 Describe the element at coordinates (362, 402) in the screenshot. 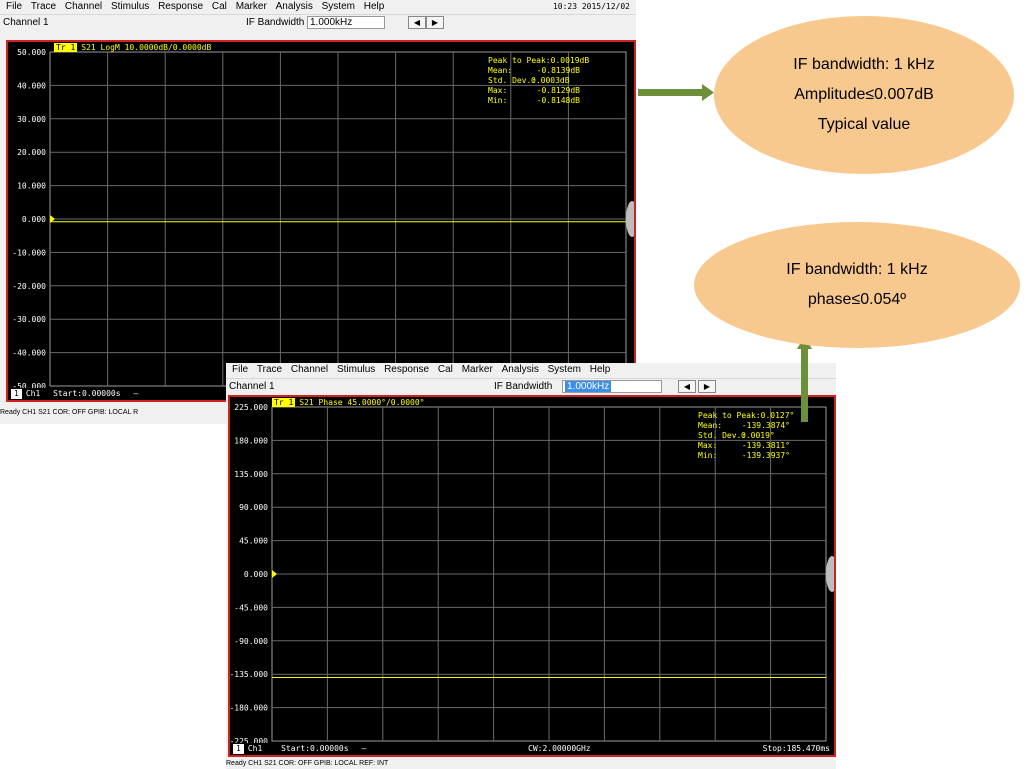

I see `trace-format: S21 Phase 45.0000°/0.0000°` at that location.